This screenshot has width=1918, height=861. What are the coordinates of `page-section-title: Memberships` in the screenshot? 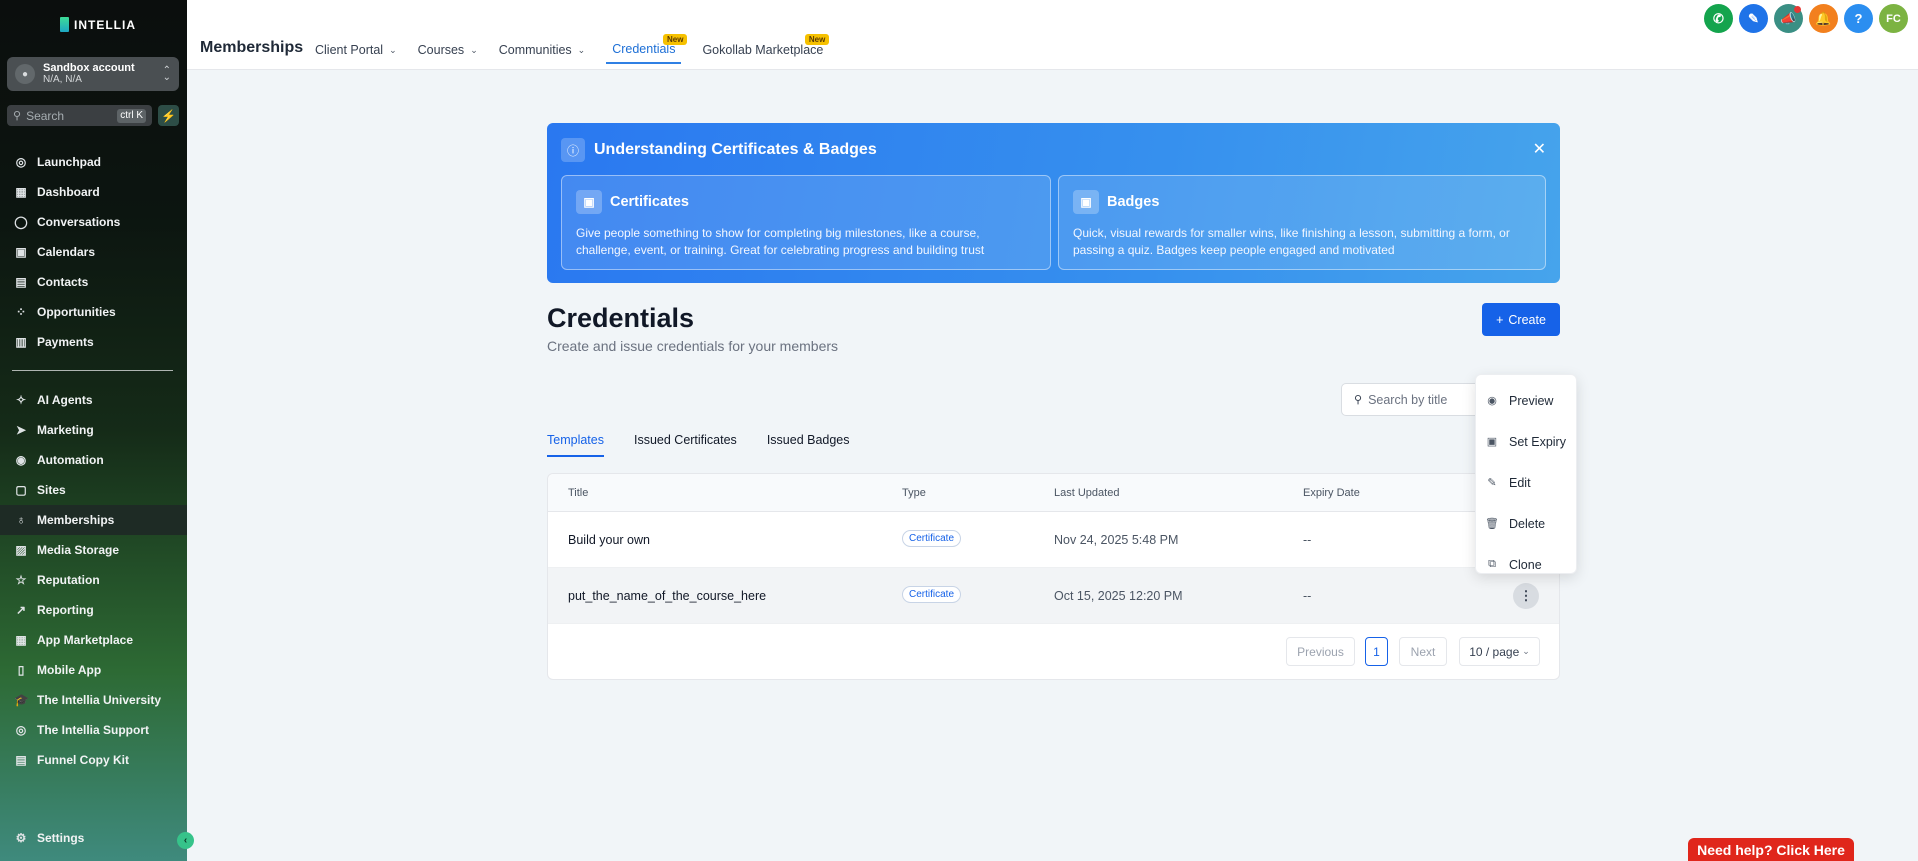 It's located at (252, 47).